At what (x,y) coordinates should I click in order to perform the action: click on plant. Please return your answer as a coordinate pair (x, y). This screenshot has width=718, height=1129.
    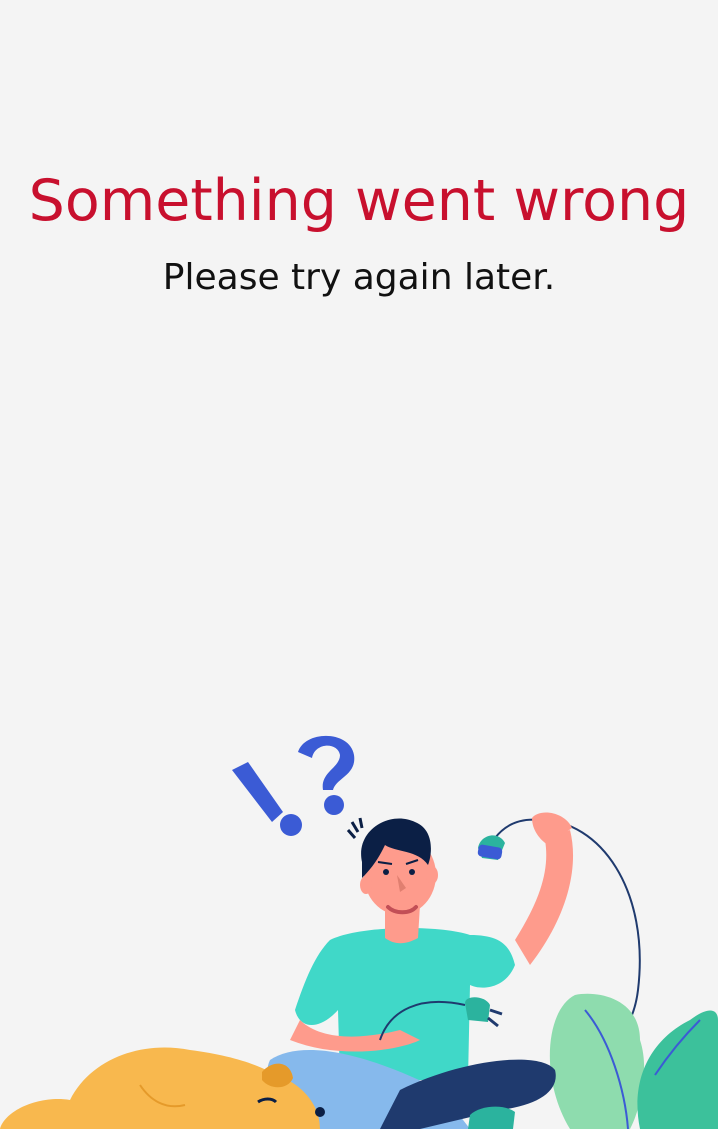
    Looking at the image, I should click on (633, 1061).